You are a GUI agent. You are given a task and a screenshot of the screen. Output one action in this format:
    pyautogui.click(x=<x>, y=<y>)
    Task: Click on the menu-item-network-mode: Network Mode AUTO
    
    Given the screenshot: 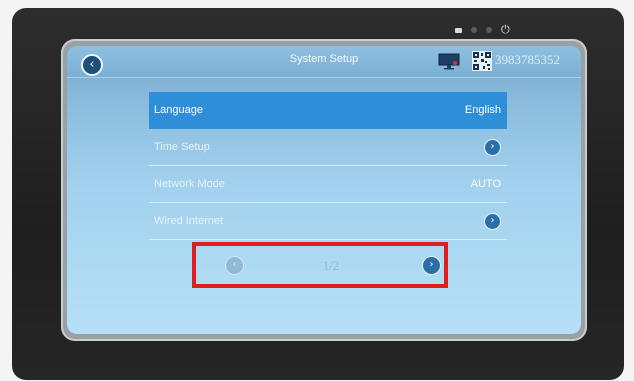 What is the action you would take?
    pyautogui.click(x=328, y=184)
    